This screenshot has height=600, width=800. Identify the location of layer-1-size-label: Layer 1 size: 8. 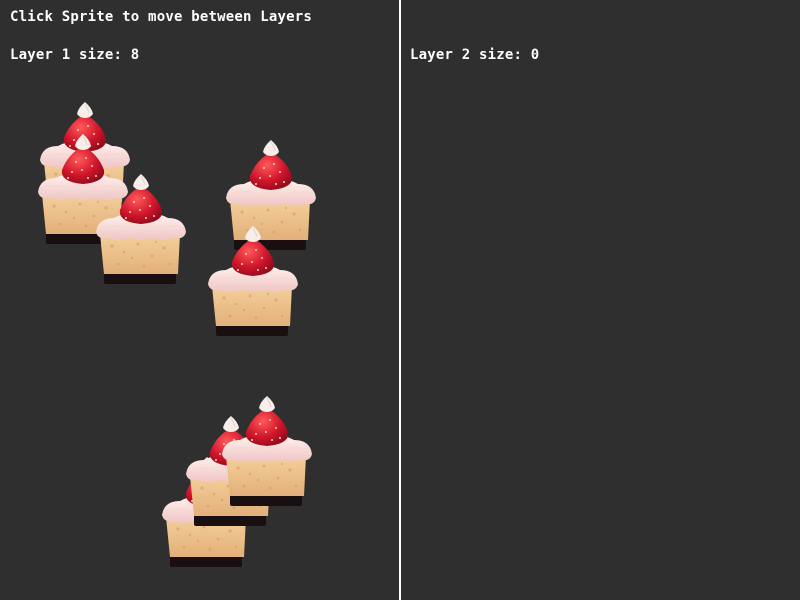
(75, 55).